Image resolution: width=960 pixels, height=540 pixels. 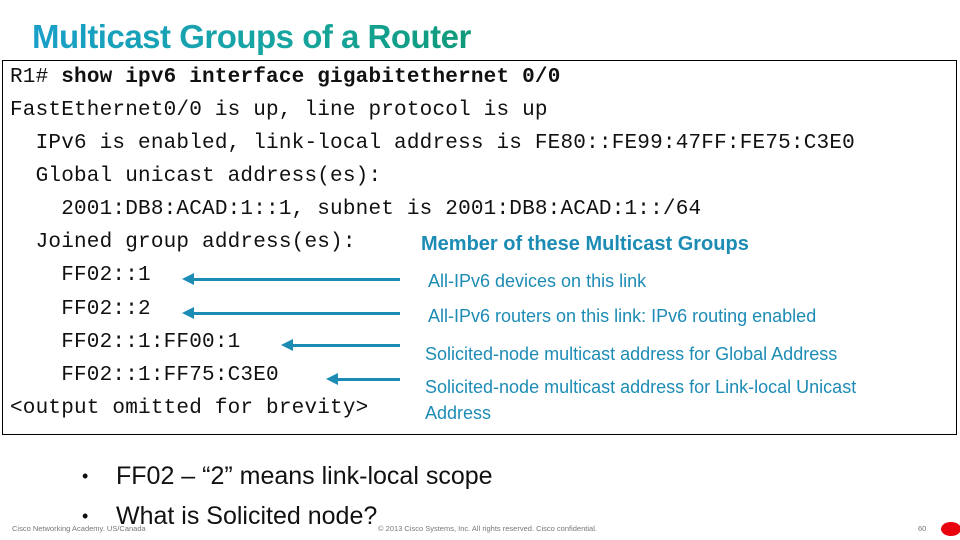 I want to click on terminal-line-group-ff02-2: FF02::2, so click(x=80, y=309).